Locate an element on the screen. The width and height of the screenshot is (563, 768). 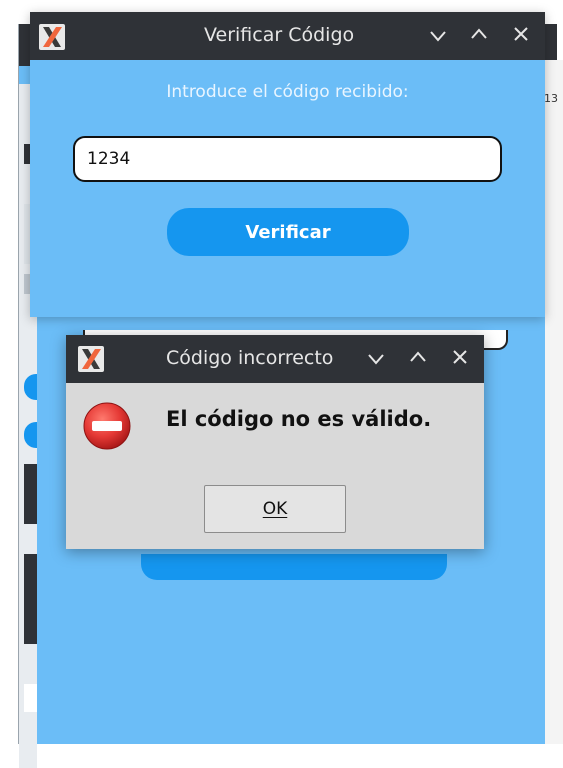
background-side-fragment: 13 is located at coordinates (551, 98).